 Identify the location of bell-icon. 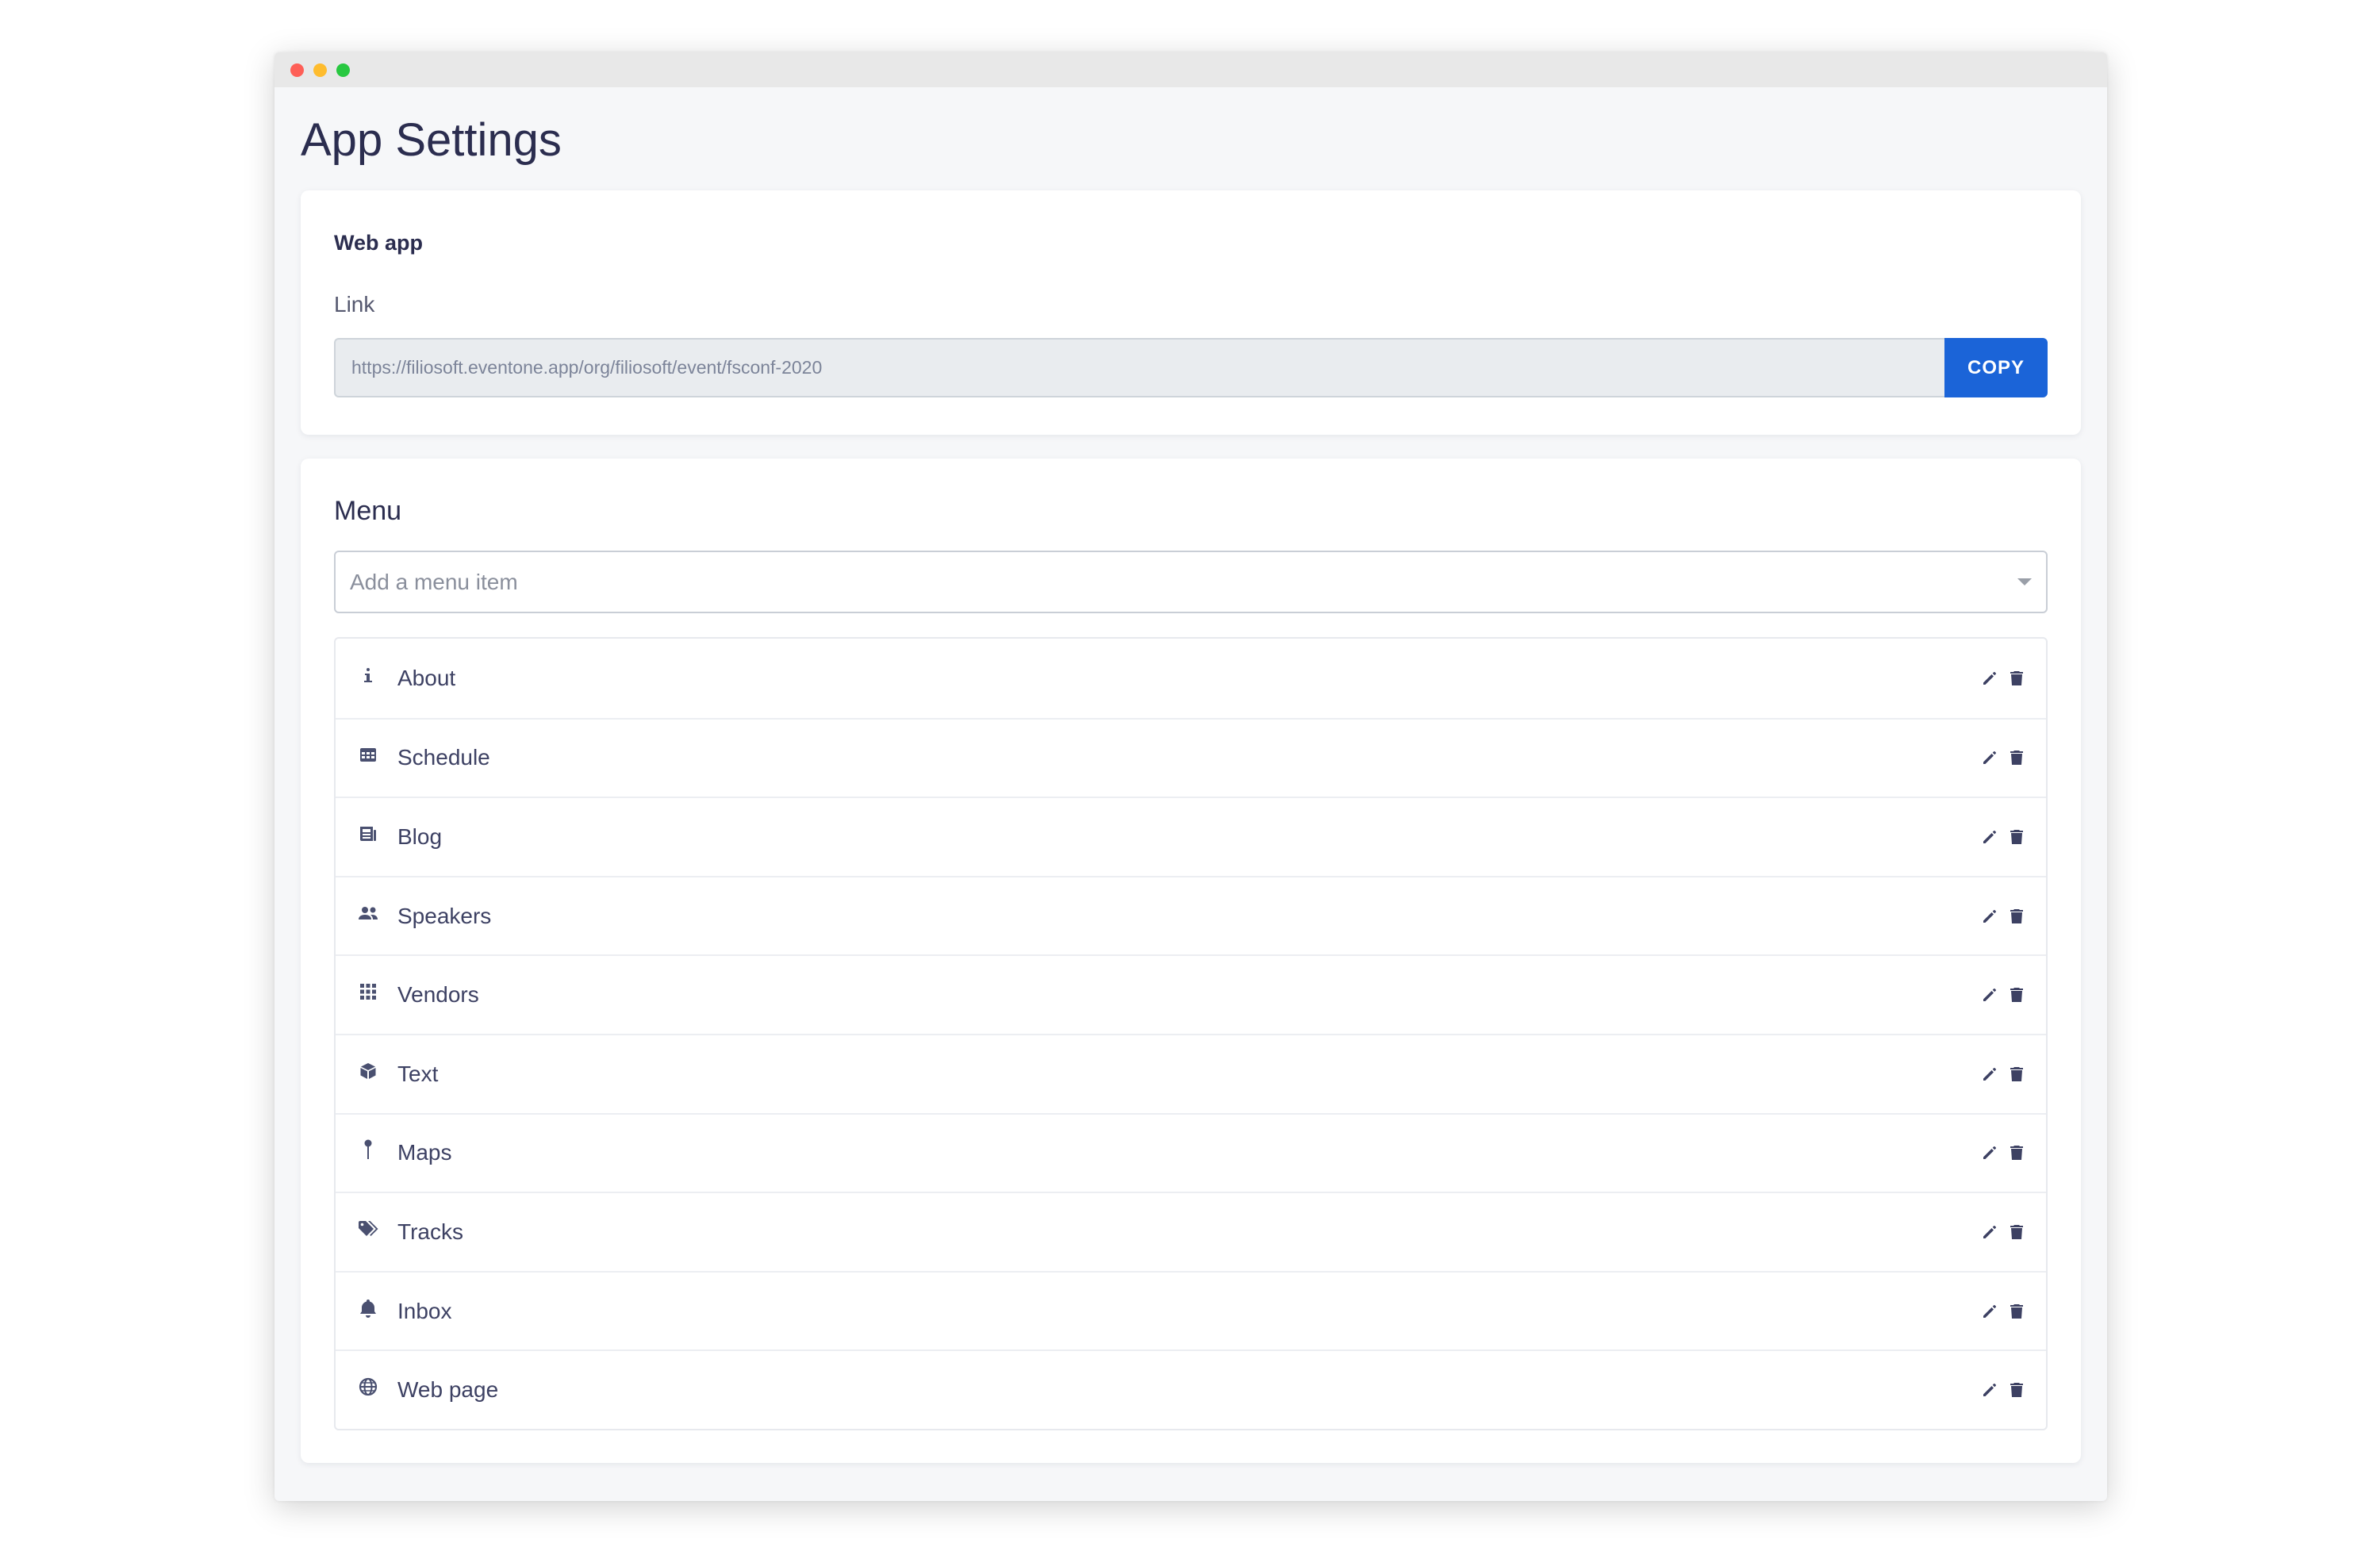
(368, 1308).